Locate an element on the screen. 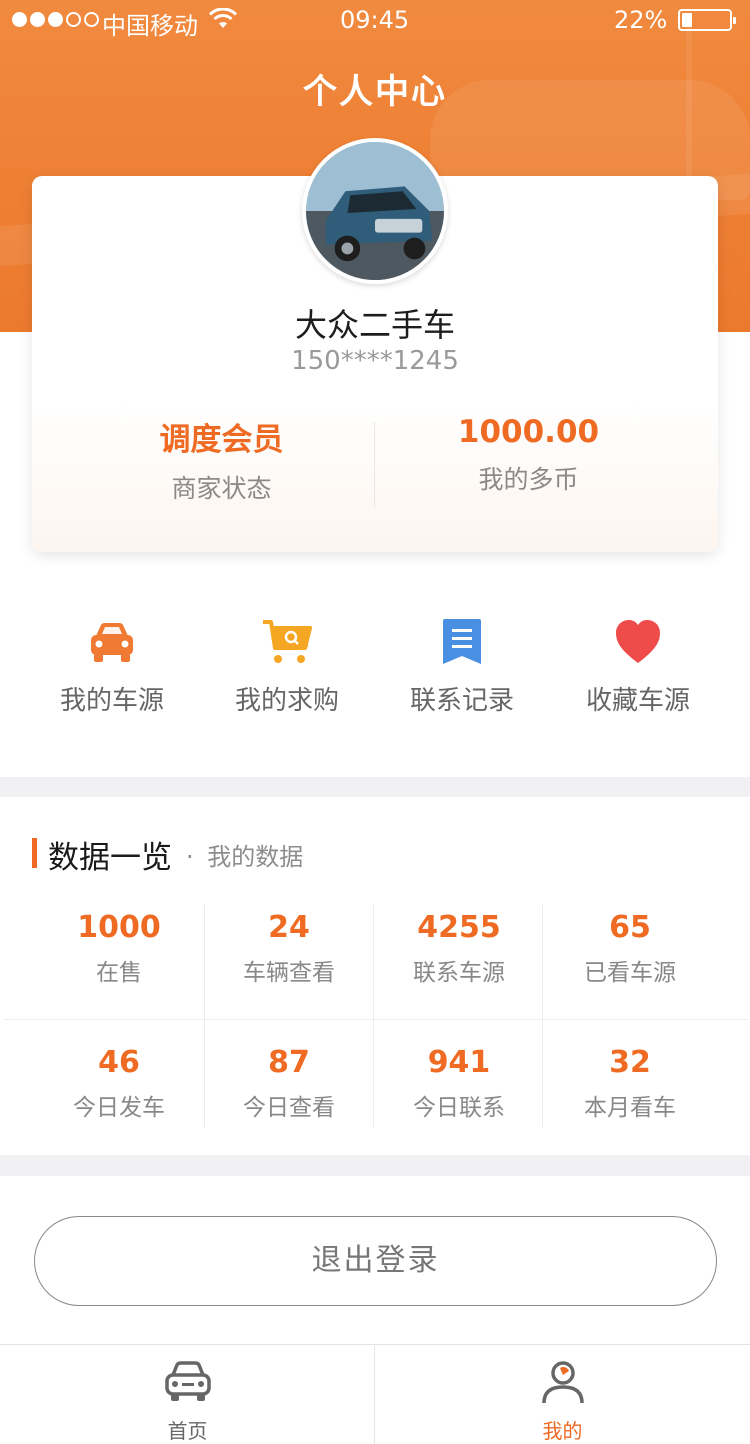 This screenshot has height=1444, width=750. record-list-icon is located at coordinates (462, 641).